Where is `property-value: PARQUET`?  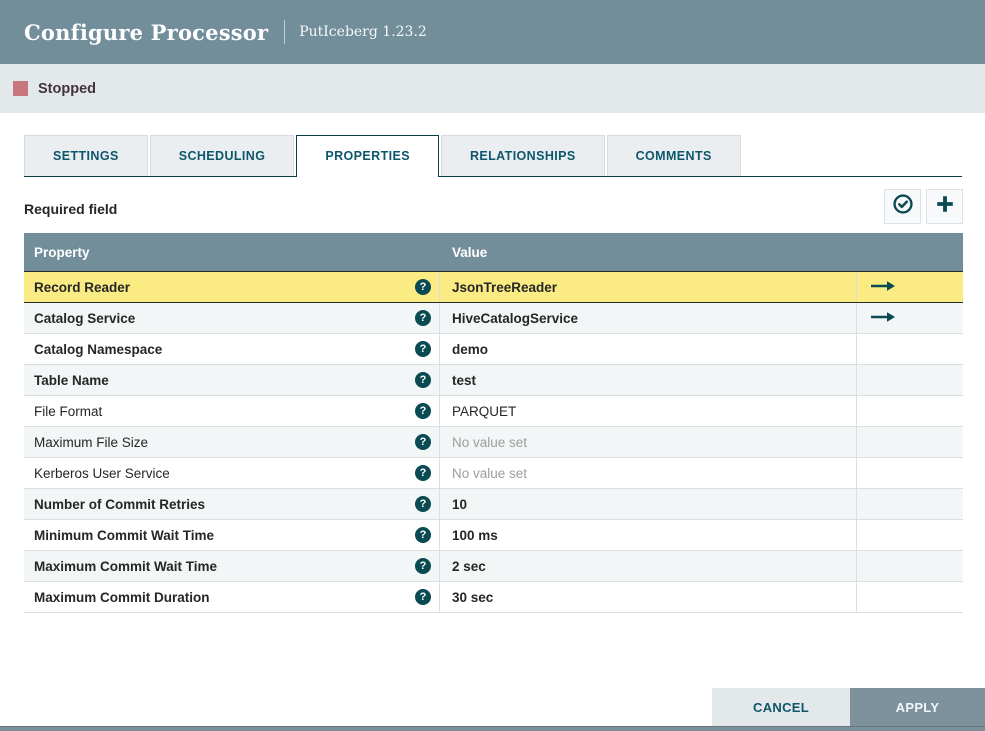
property-value: PARQUET is located at coordinates (484, 411).